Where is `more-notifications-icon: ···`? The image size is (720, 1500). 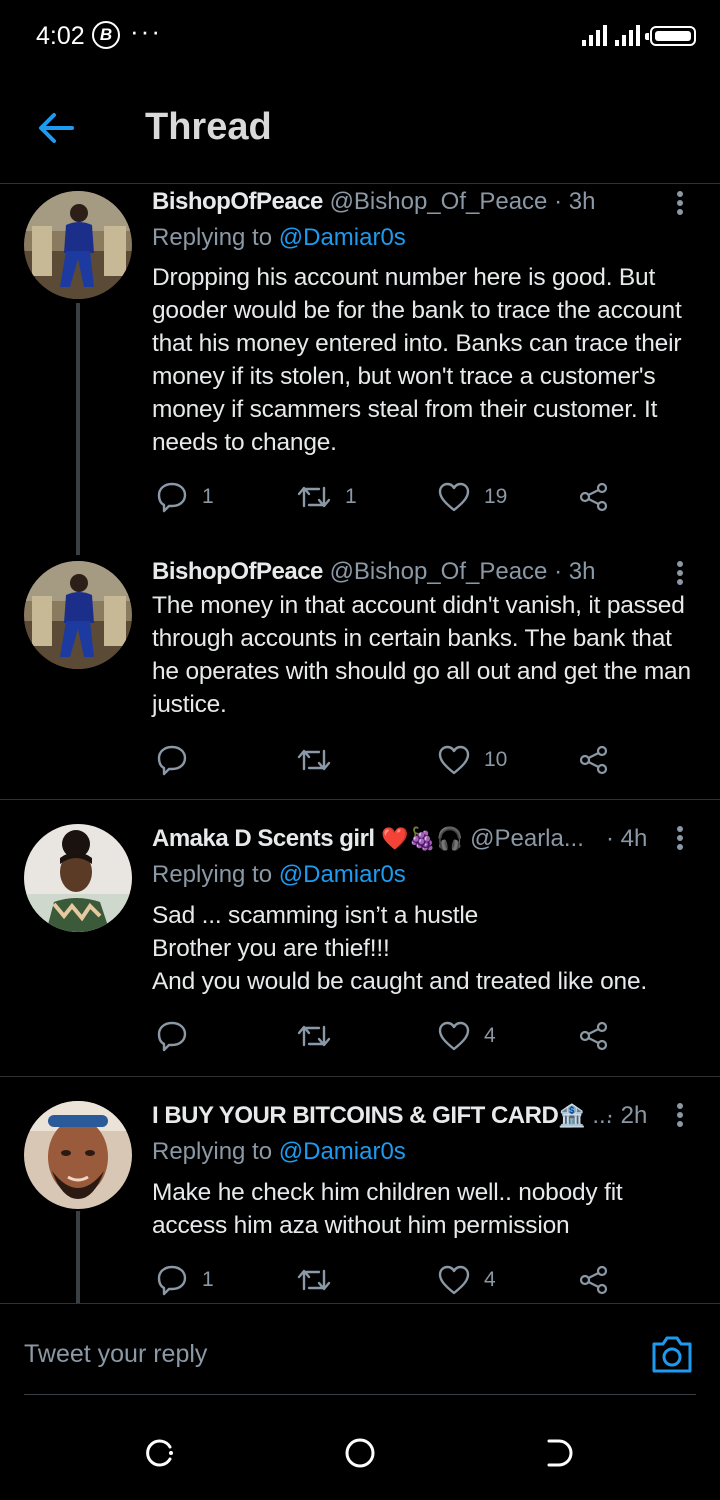 more-notifications-icon: ··· is located at coordinates (146, 31).